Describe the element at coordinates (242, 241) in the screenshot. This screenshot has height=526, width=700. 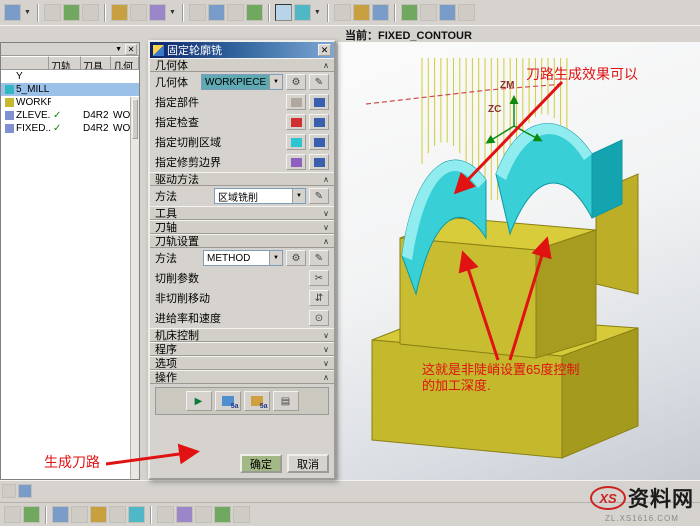
I see `section-path-settings: 刀轨设置 ∧` at that location.